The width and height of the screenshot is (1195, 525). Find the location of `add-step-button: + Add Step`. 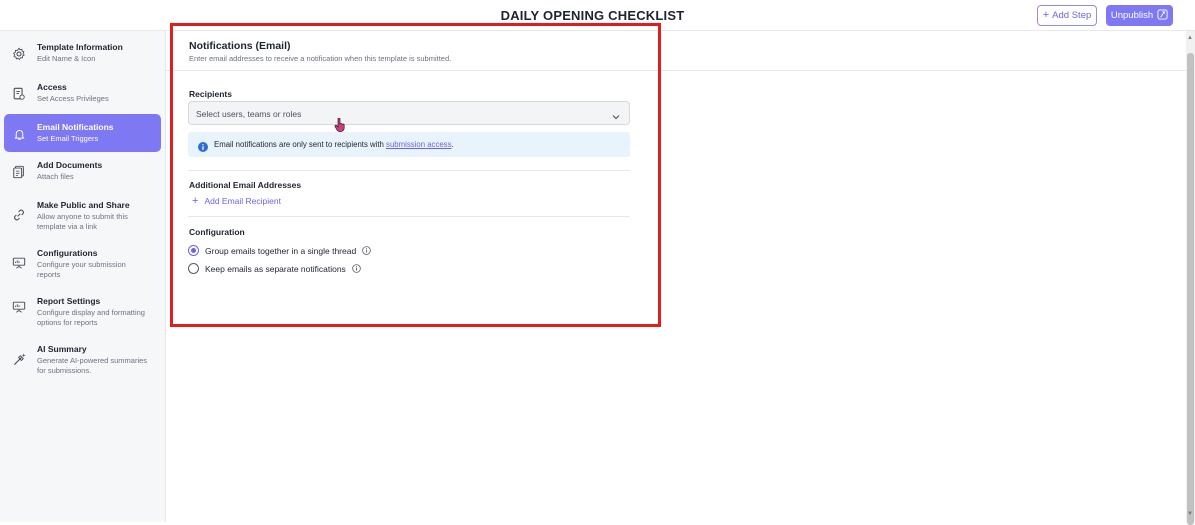

add-step-button: + Add Step is located at coordinates (1067, 15).